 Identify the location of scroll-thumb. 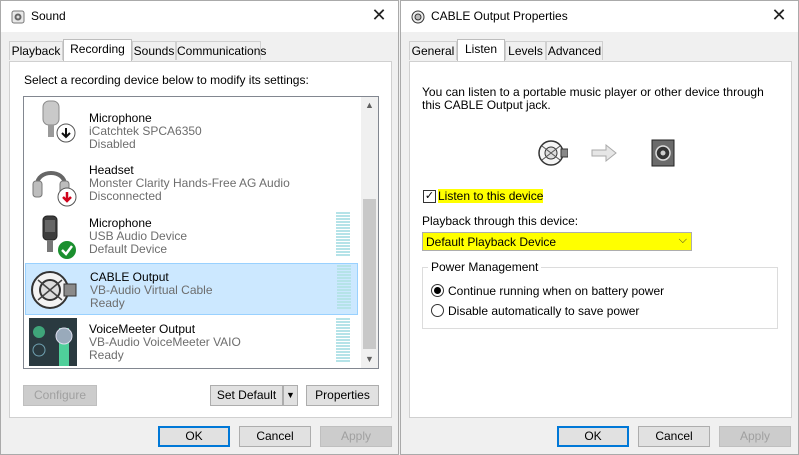
(369, 274).